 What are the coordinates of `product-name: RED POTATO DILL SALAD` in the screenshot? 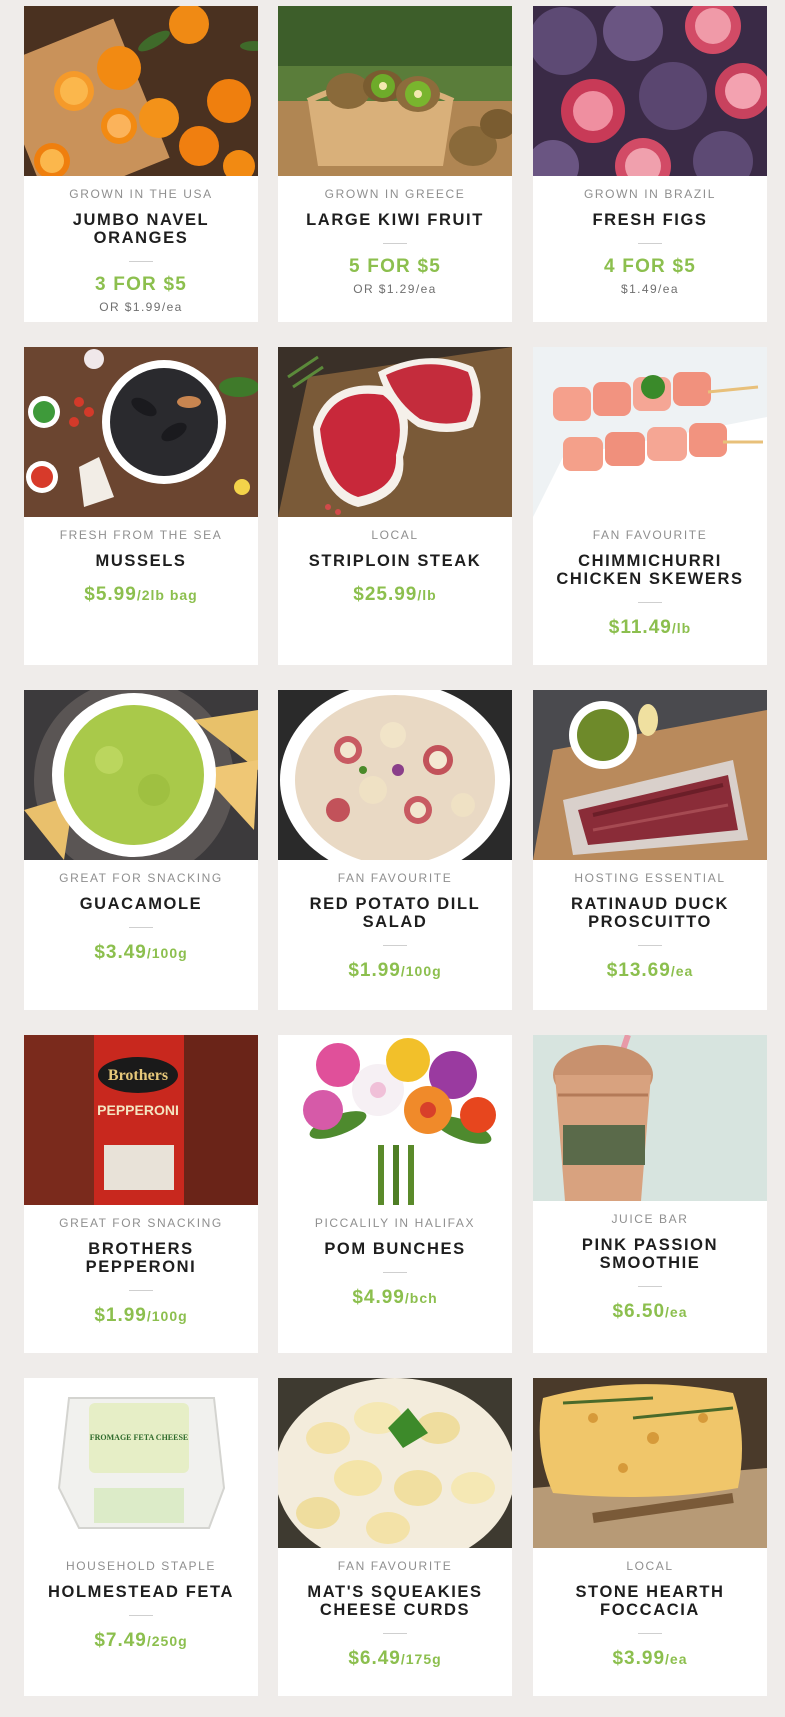 It's located at (395, 913).